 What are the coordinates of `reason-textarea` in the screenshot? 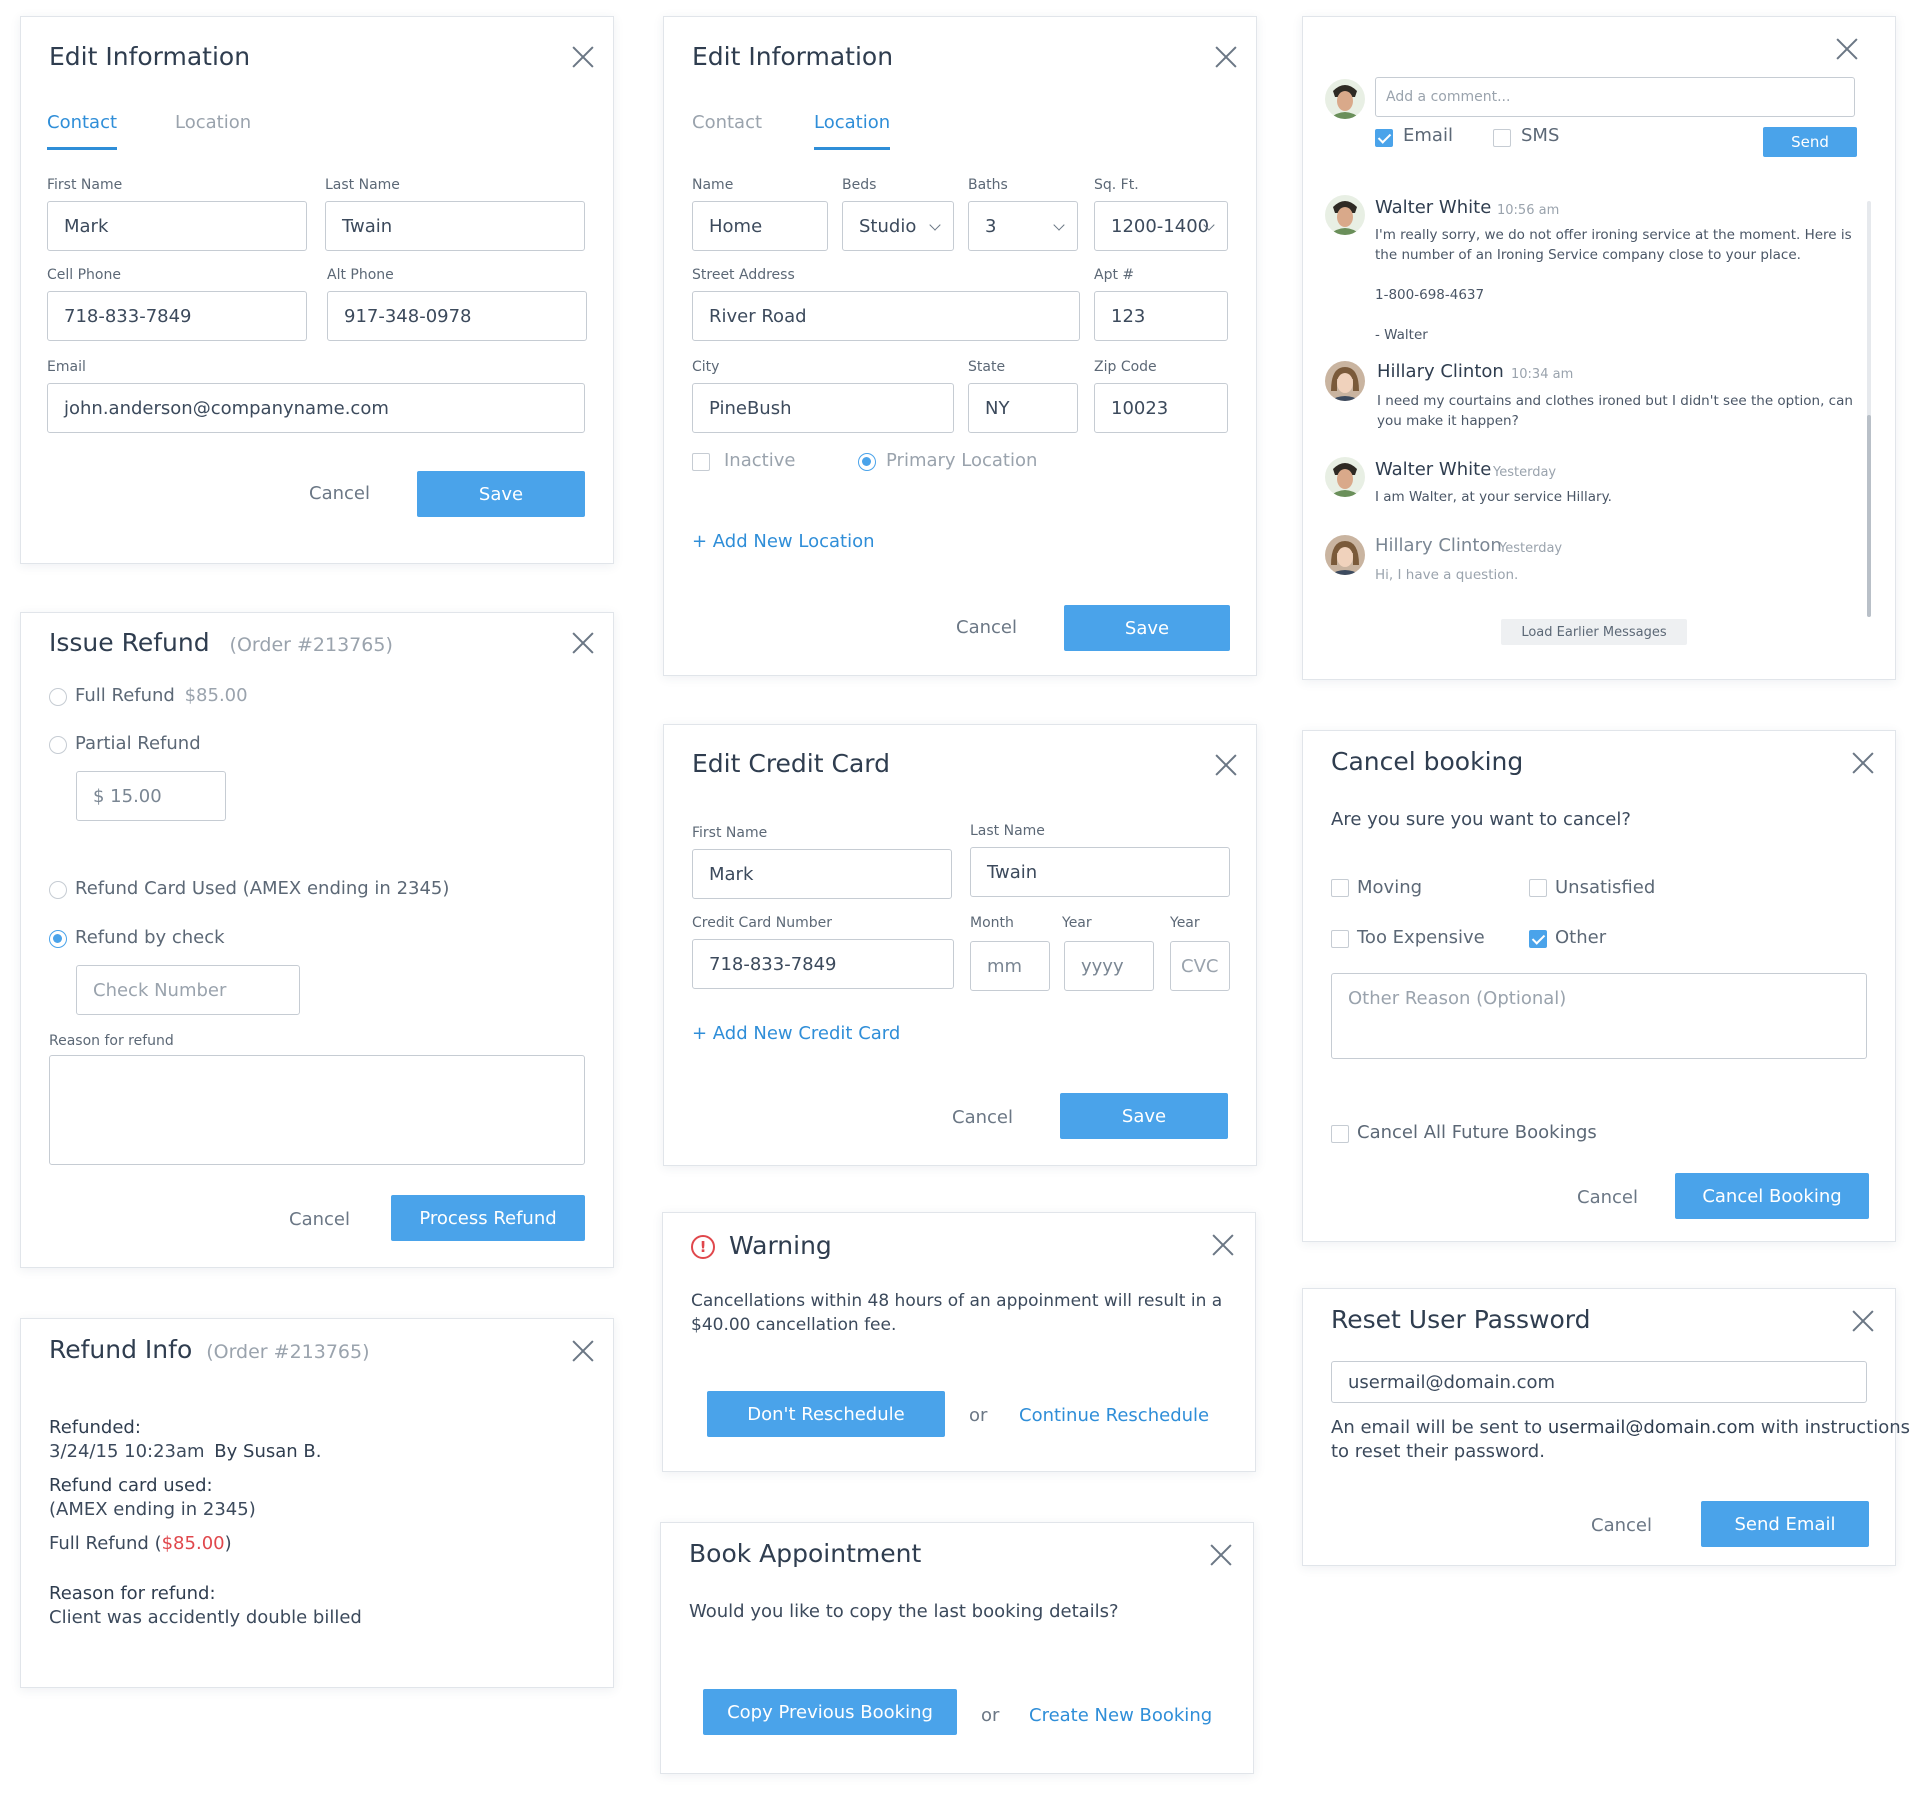 It's located at (317, 1110).